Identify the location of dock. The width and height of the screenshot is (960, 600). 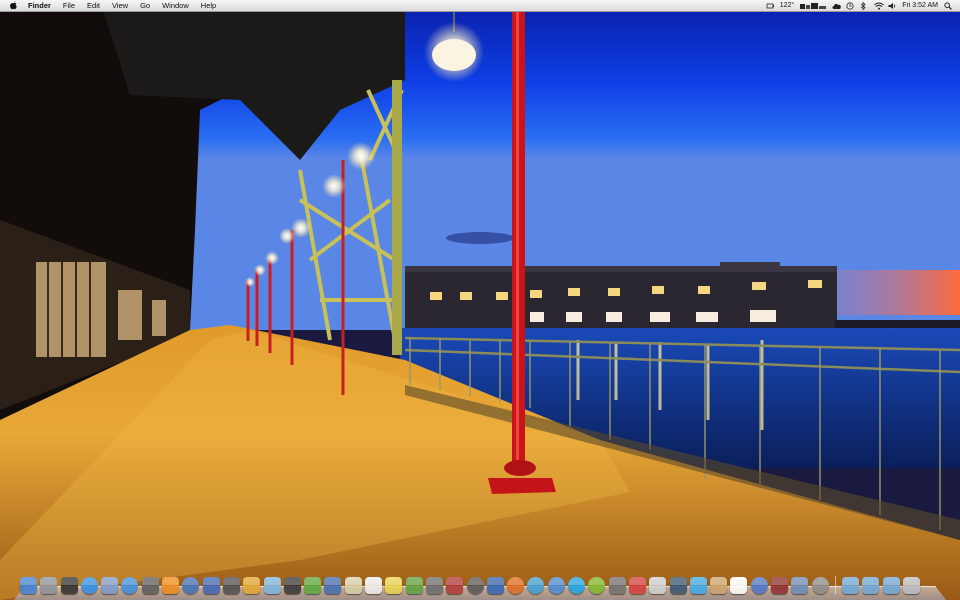
(480, 585).